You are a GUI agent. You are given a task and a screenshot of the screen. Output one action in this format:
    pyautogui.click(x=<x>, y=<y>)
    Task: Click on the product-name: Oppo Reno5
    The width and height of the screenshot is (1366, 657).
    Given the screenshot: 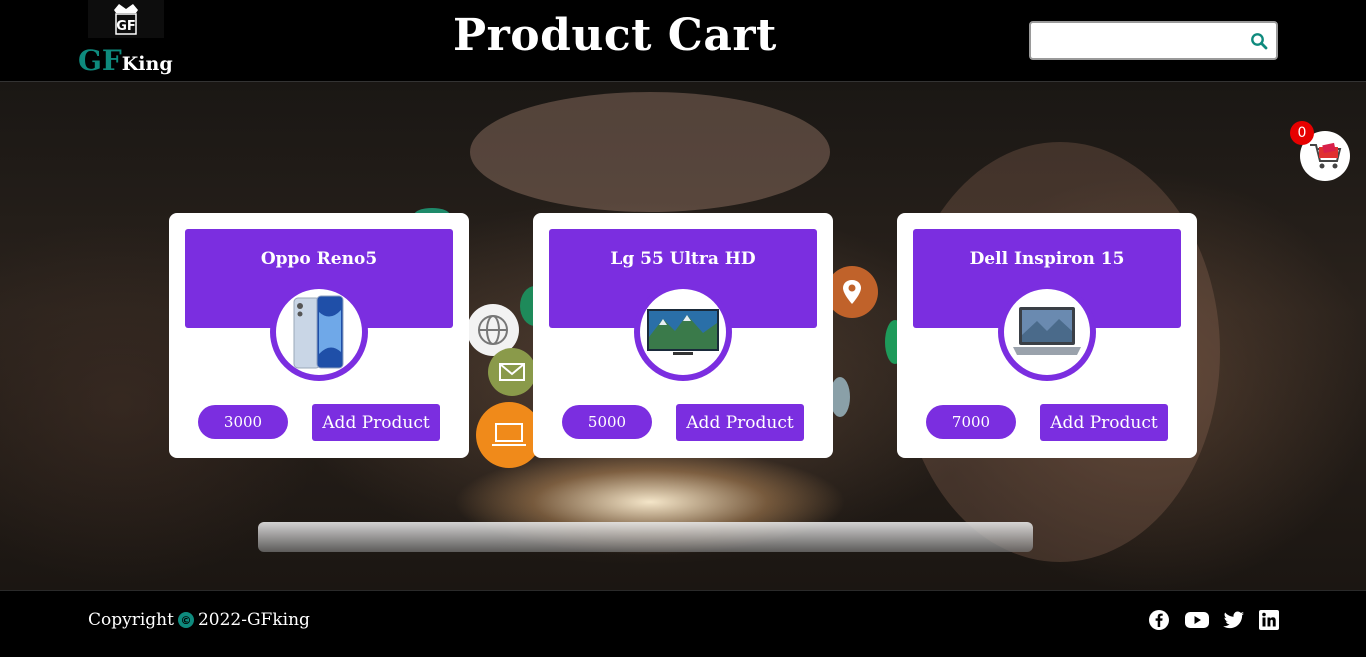 What is the action you would take?
    pyautogui.click(x=319, y=259)
    